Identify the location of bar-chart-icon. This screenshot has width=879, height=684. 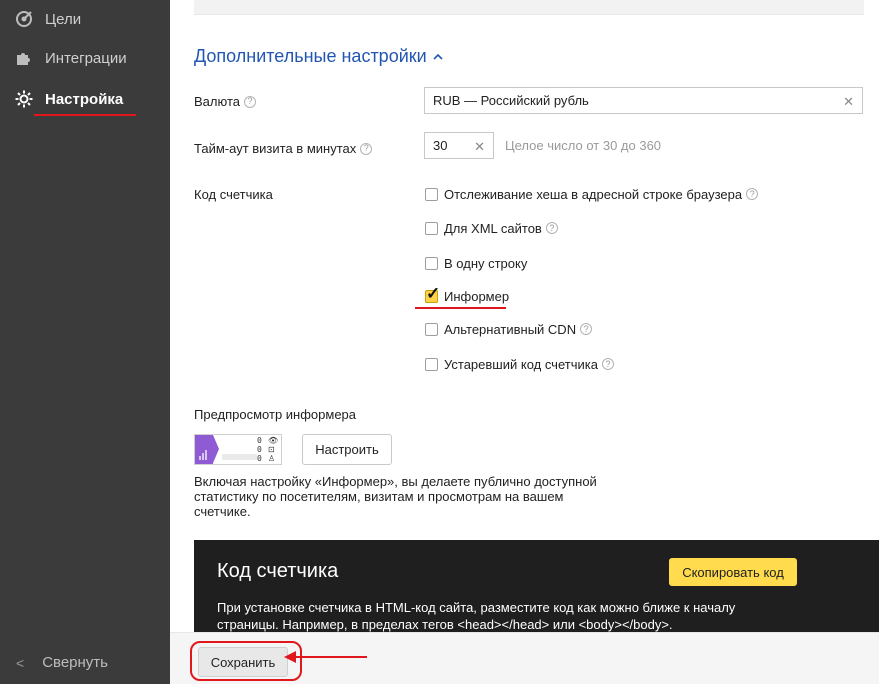
(204, 455).